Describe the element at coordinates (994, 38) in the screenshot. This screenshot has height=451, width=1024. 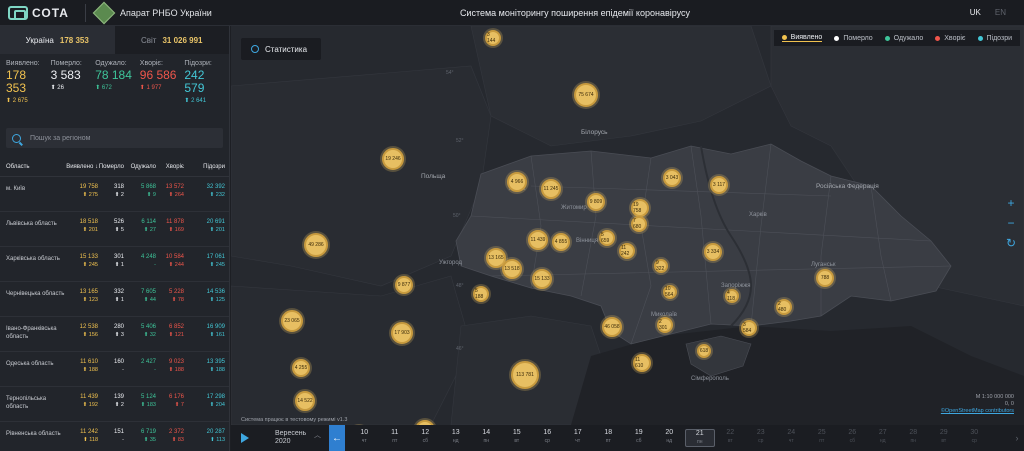
I see `legend-item: Підозри` at that location.